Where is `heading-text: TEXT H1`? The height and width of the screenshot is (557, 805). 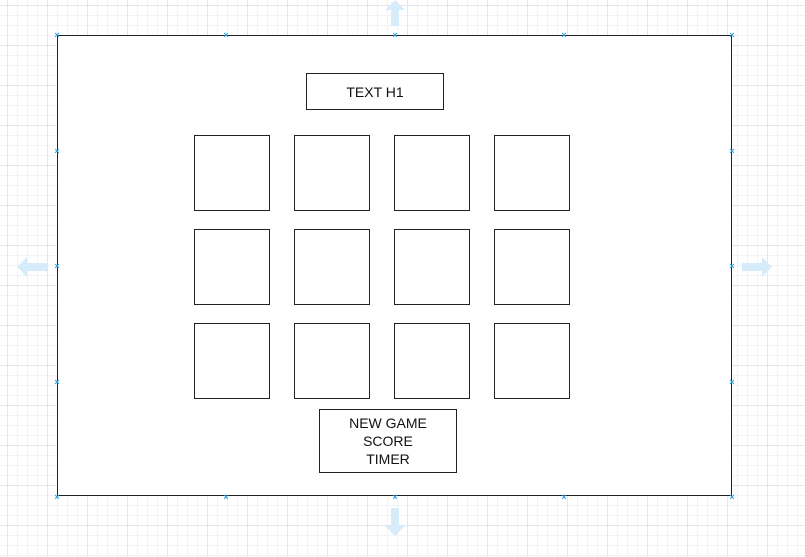 heading-text: TEXT H1 is located at coordinates (375, 91).